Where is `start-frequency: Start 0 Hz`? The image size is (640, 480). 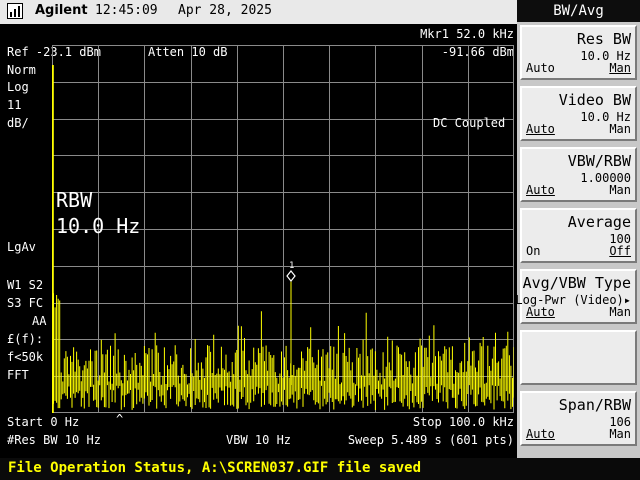 start-frequency: Start 0 Hz is located at coordinates (43, 422).